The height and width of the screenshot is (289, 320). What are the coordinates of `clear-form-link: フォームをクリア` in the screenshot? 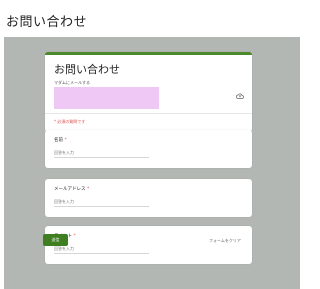 It's located at (225, 241).